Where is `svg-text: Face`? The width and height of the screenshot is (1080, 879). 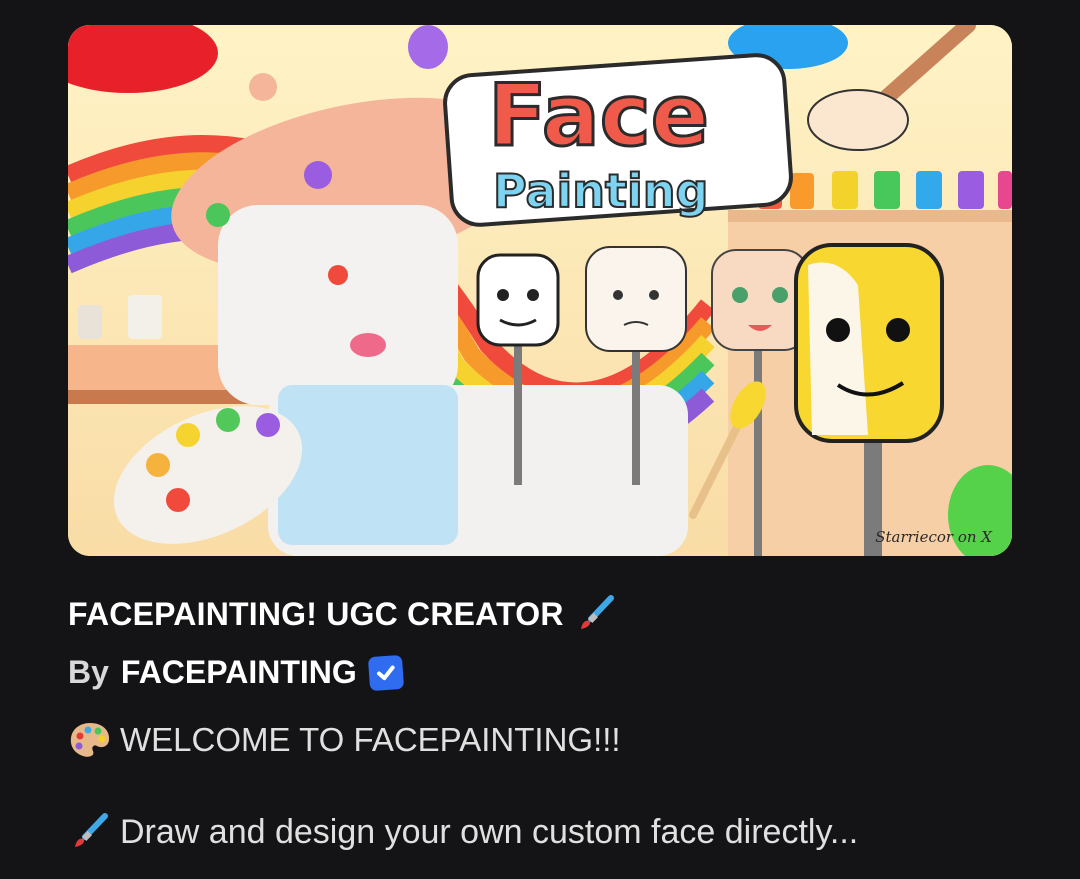 svg-text: Face is located at coordinates (598, 116).